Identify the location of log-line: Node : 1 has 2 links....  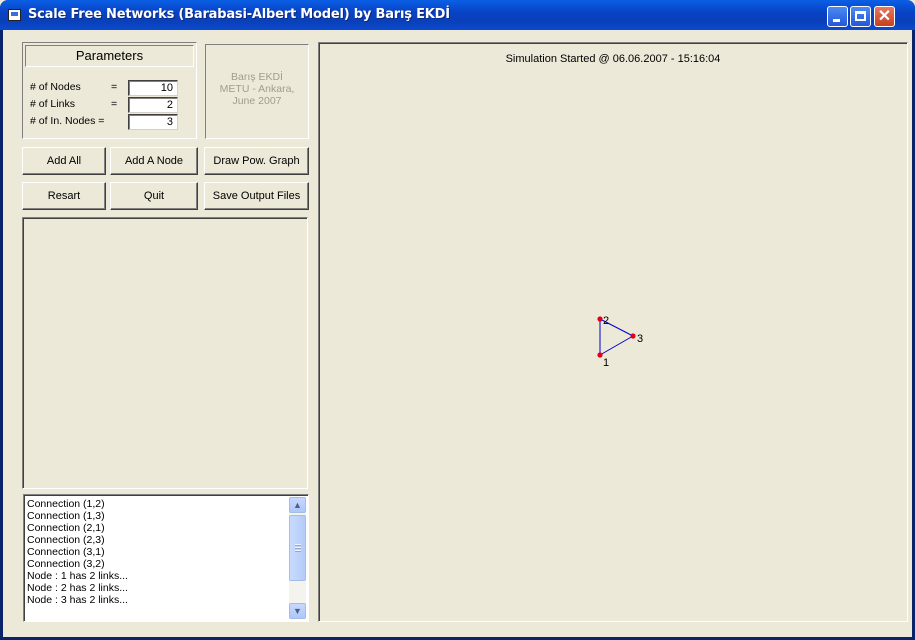
(77, 576).